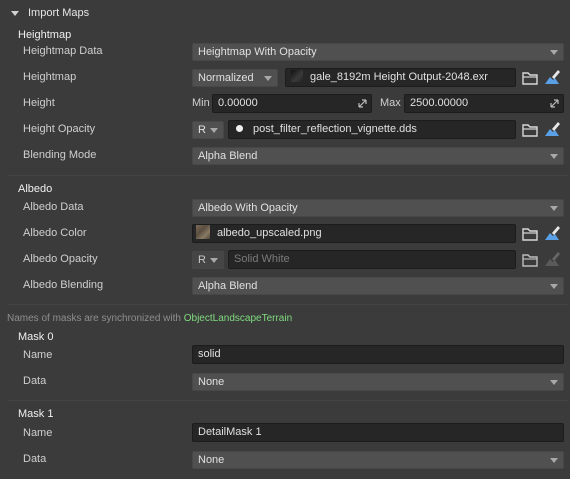 The image size is (570, 479). What do you see at coordinates (378, 354) in the screenshot?
I see `mask0-name-input: solid` at bounding box center [378, 354].